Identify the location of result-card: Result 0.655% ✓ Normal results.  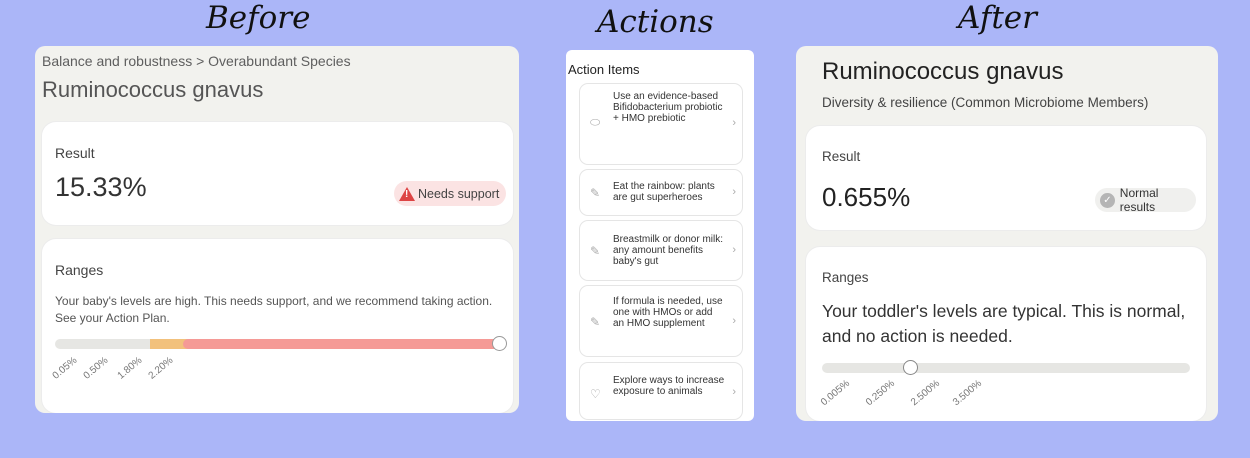
(1006, 178).